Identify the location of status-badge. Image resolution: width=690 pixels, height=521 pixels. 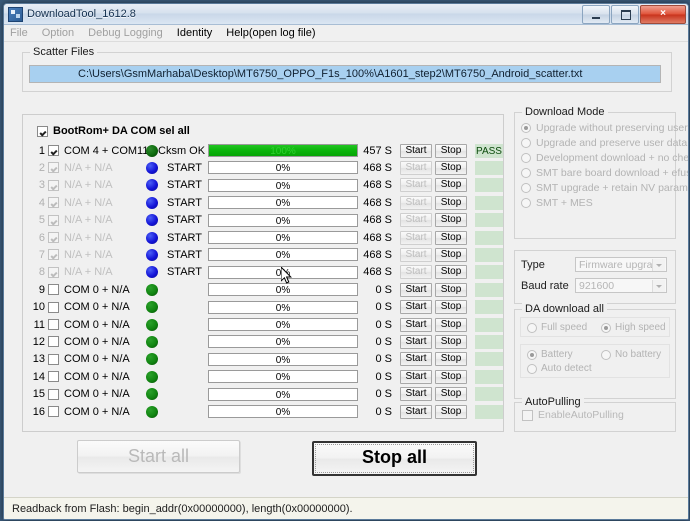
(489, 185).